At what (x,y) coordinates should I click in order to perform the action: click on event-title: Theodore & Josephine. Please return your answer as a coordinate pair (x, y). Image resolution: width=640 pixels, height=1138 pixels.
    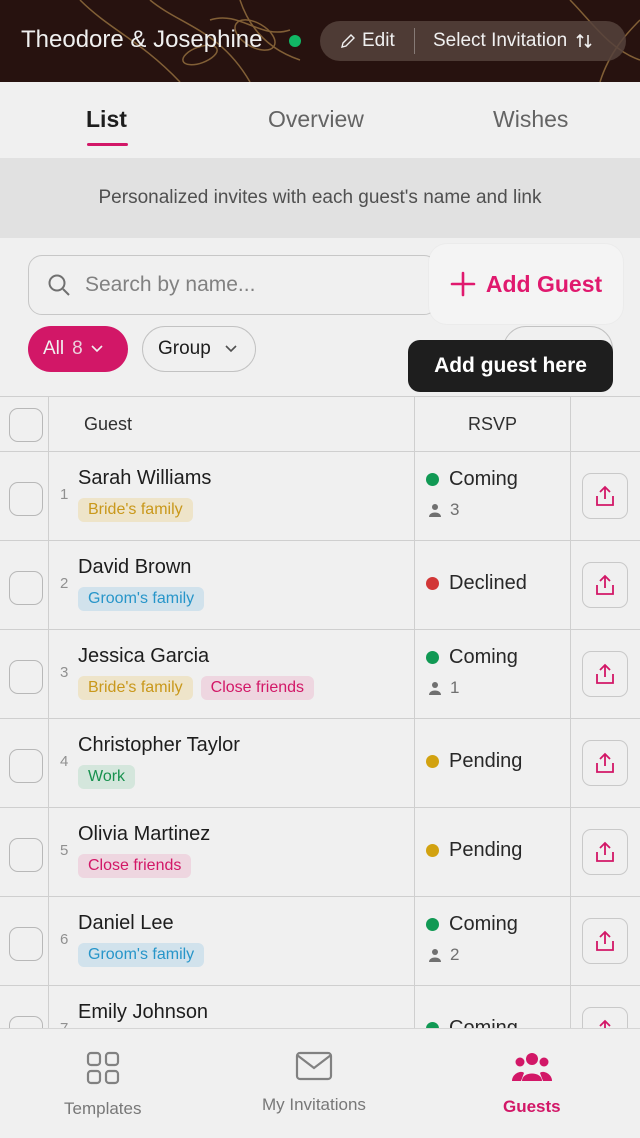
    Looking at the image, I should click on (142, 39).